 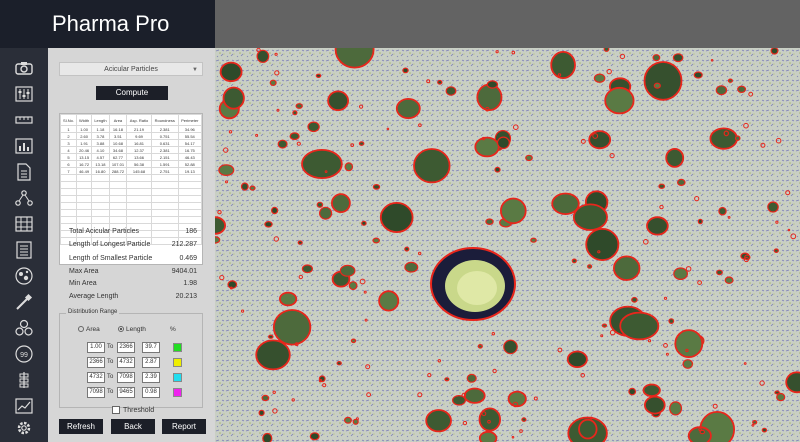 What do you see at coordinates (126, 392) in the screenshot?
I see `range-to-input: 9465` at bounding box center [126, 392].